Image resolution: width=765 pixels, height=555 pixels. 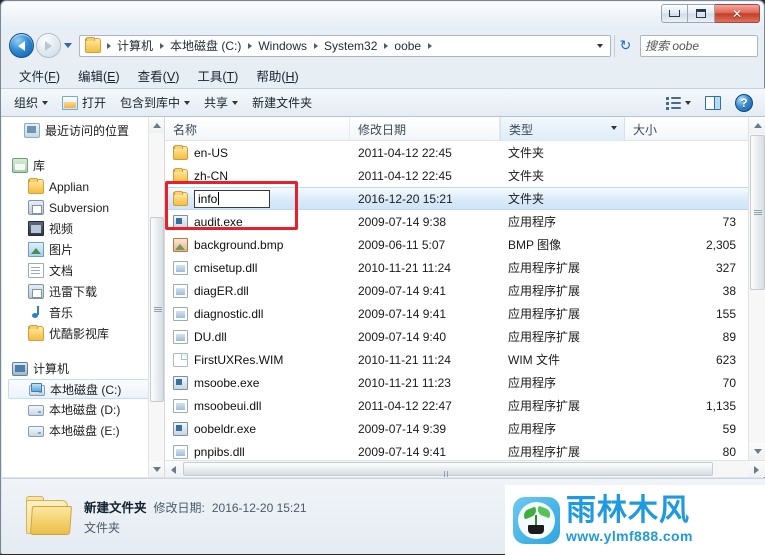 What do you see at coordinates (48, 45) in the screenshot?
I see `forward-button` at bounding box center [48, 45].